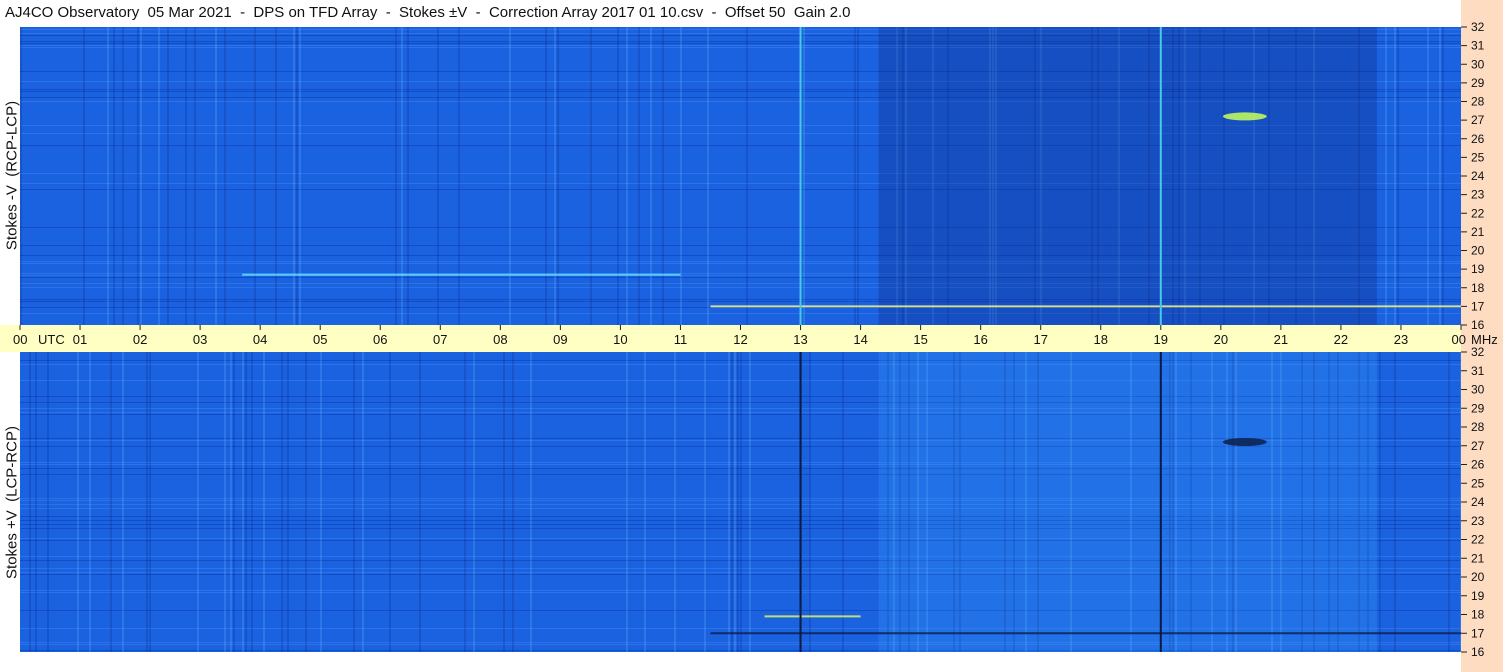 This screenshot has width=1503, height=672. Describe the element at coordinates (1161, 339) in the screenshot. I see `time-tick-label: 19` at that location.